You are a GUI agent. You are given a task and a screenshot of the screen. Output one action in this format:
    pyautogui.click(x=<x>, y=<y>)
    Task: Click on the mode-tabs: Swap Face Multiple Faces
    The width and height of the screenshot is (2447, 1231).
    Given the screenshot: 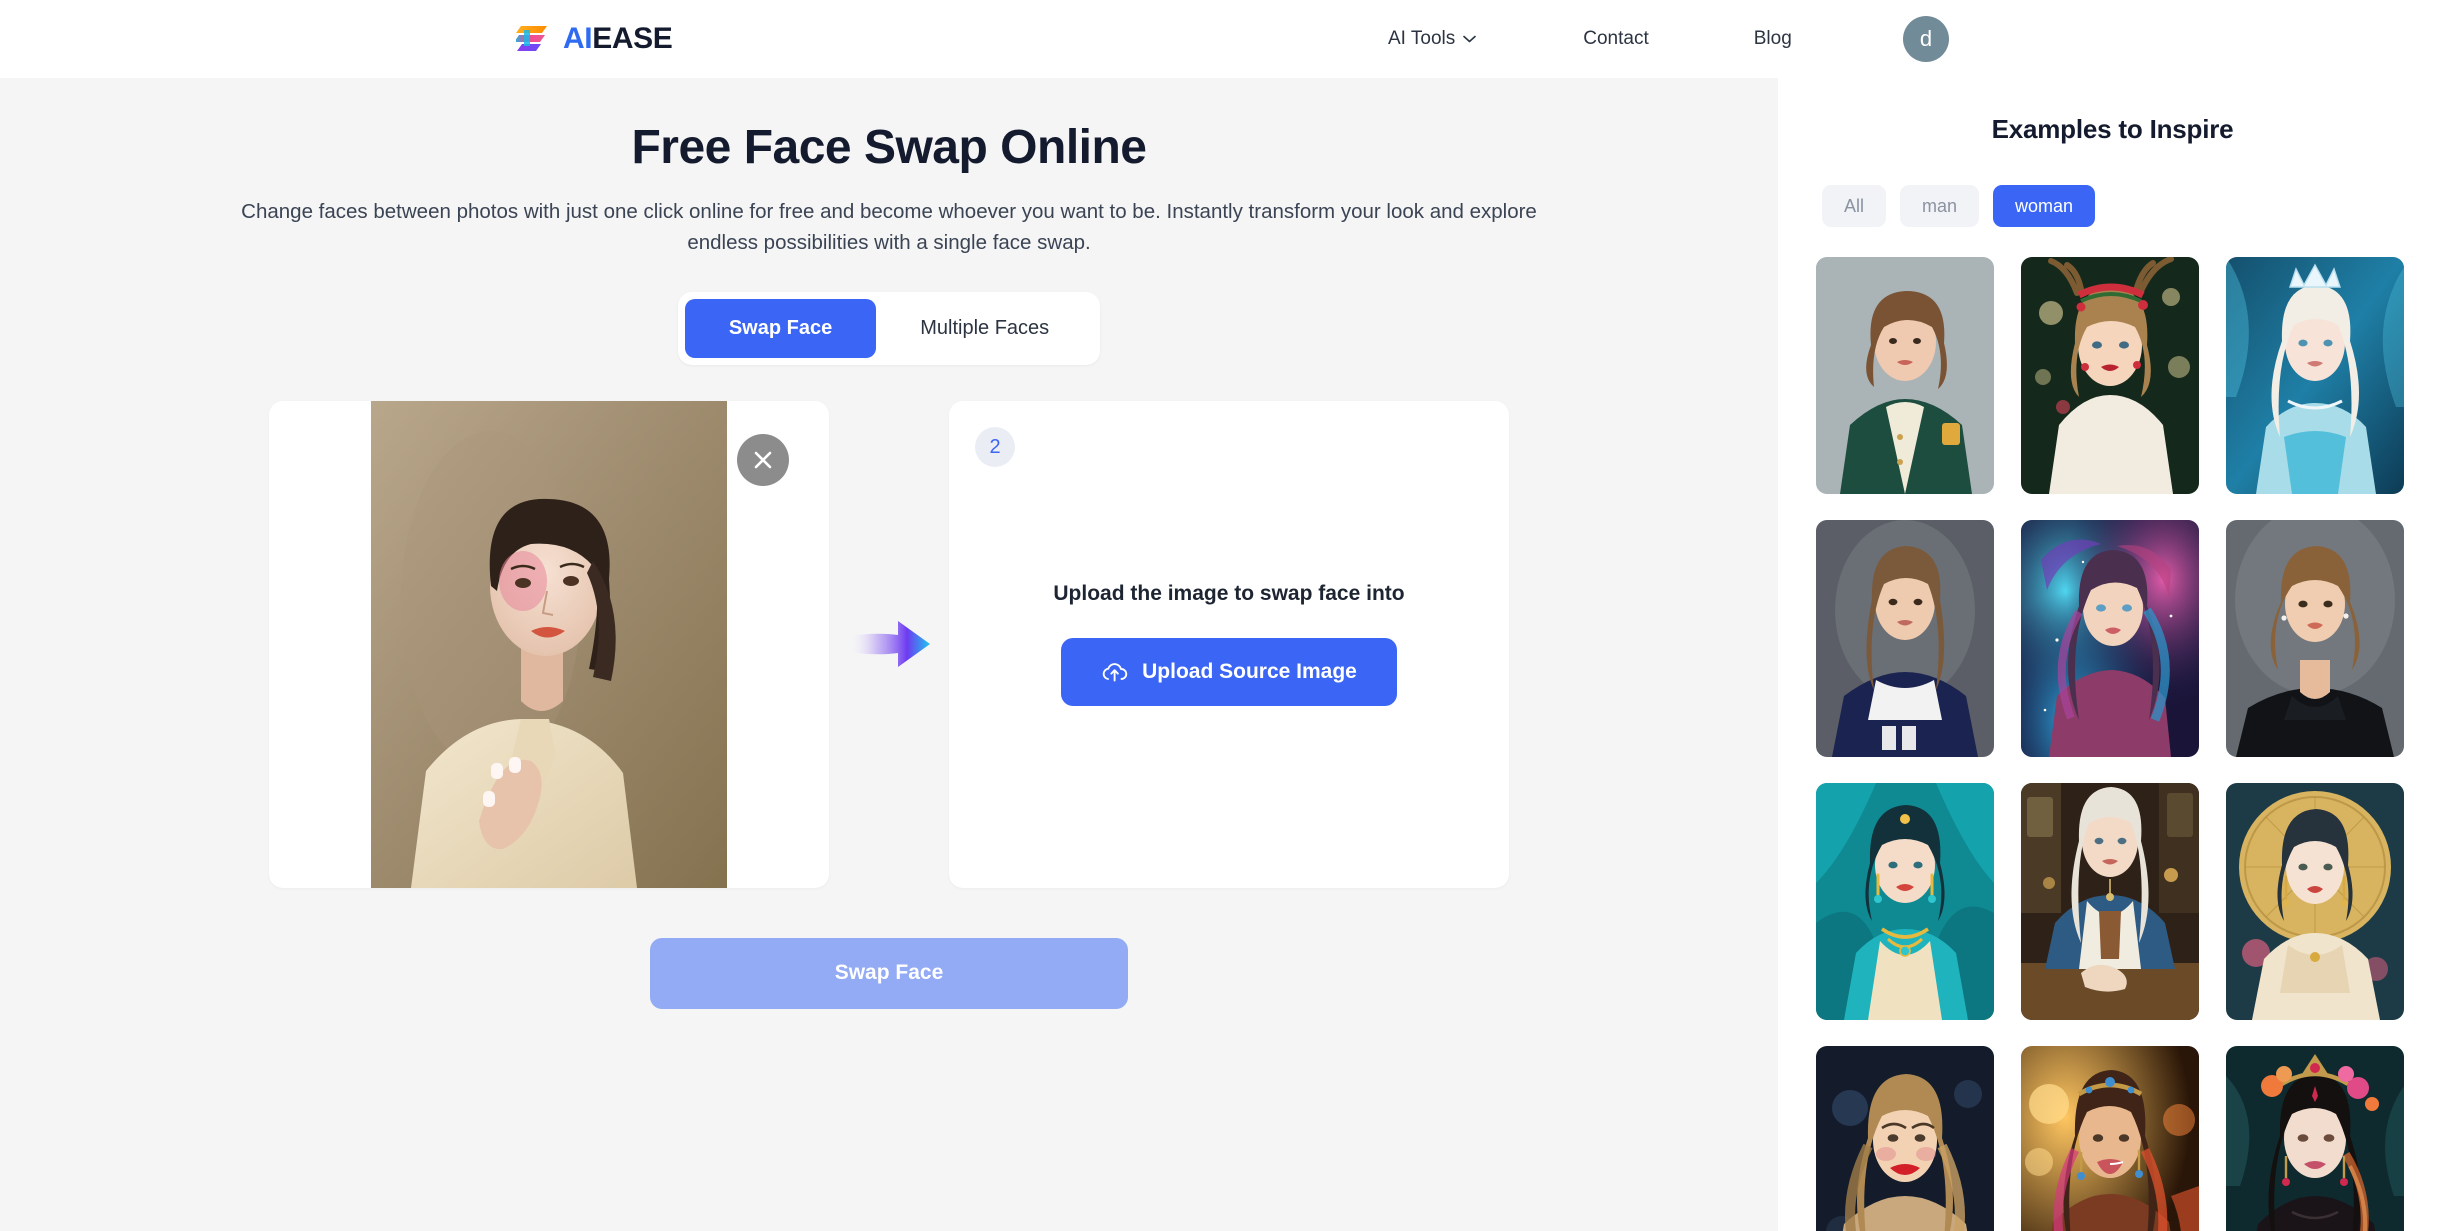 What is the action you would take?
    pyautogui.click(x=889, y=328)
    